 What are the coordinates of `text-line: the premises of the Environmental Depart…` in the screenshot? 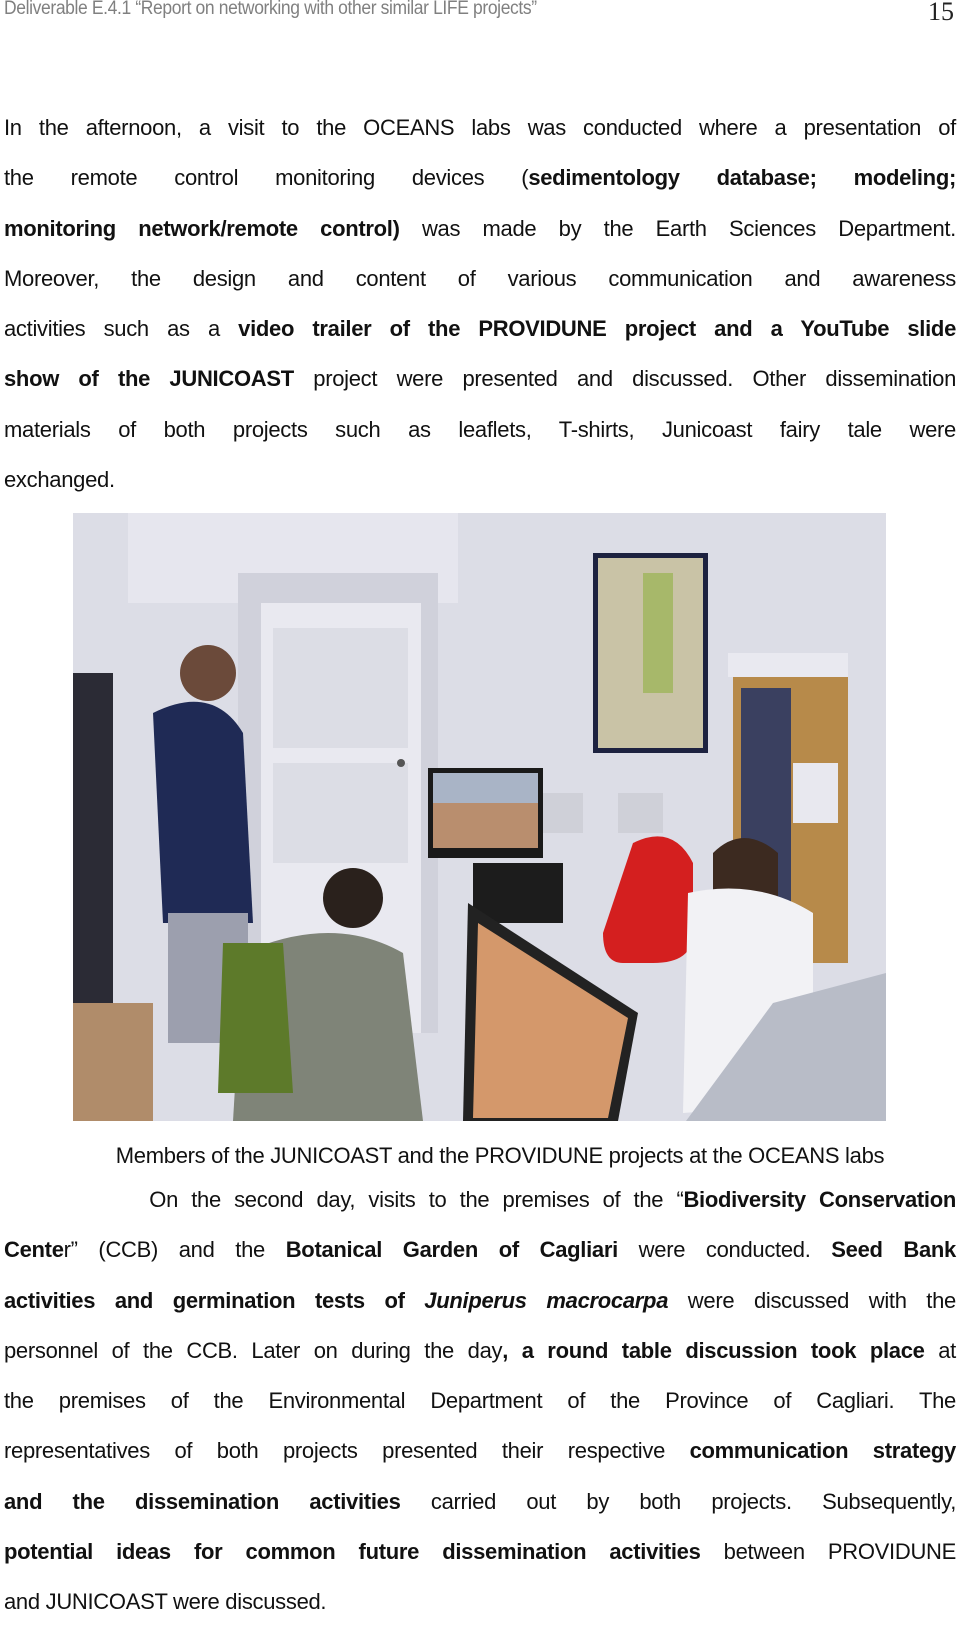 It's located at (480, 1401).